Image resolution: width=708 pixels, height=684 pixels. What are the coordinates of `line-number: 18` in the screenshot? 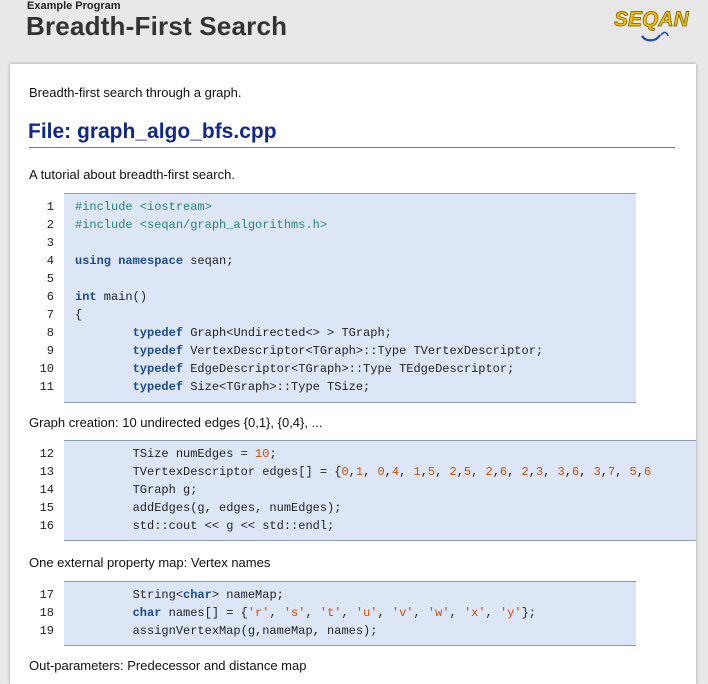 It's located at (46, 613).